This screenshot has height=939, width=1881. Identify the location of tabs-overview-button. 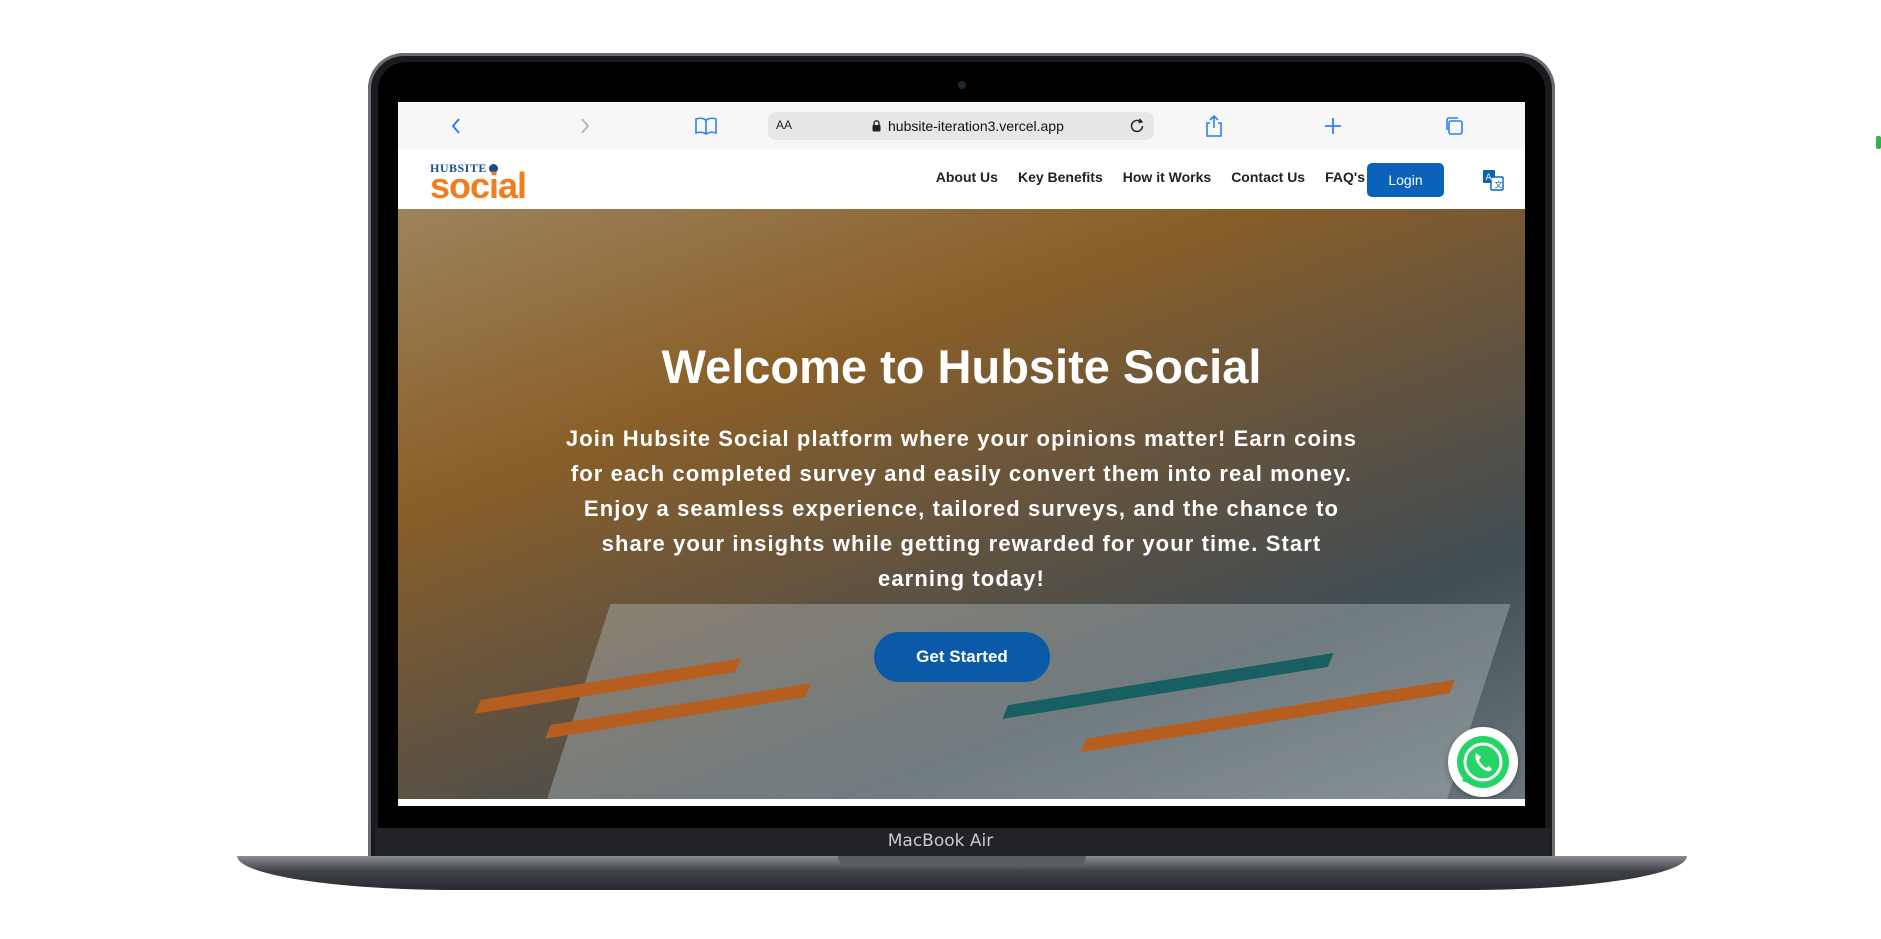
(1454, 126).